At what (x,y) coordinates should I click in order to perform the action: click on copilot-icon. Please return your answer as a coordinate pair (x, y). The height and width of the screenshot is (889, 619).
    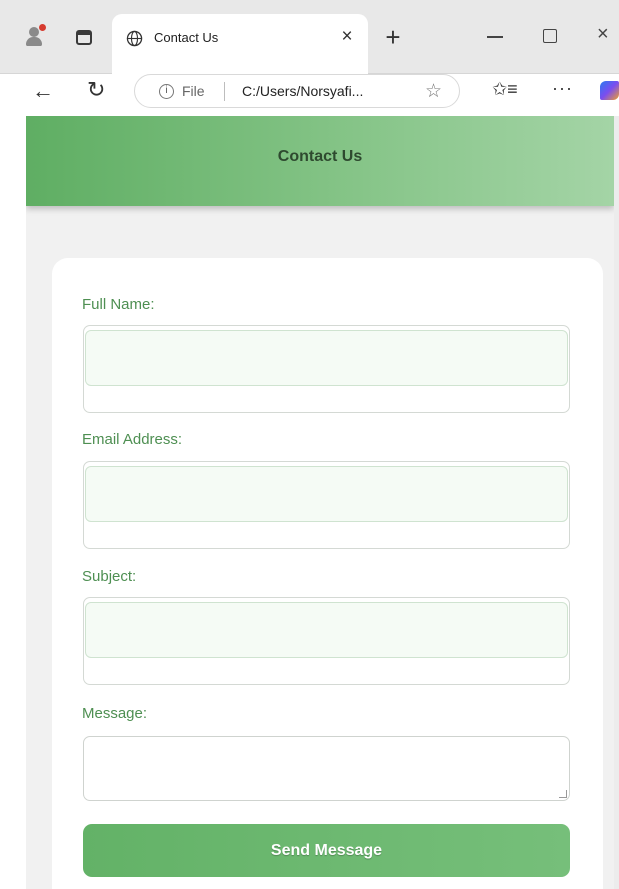
    Looking at the image, I should click on (609, 90).